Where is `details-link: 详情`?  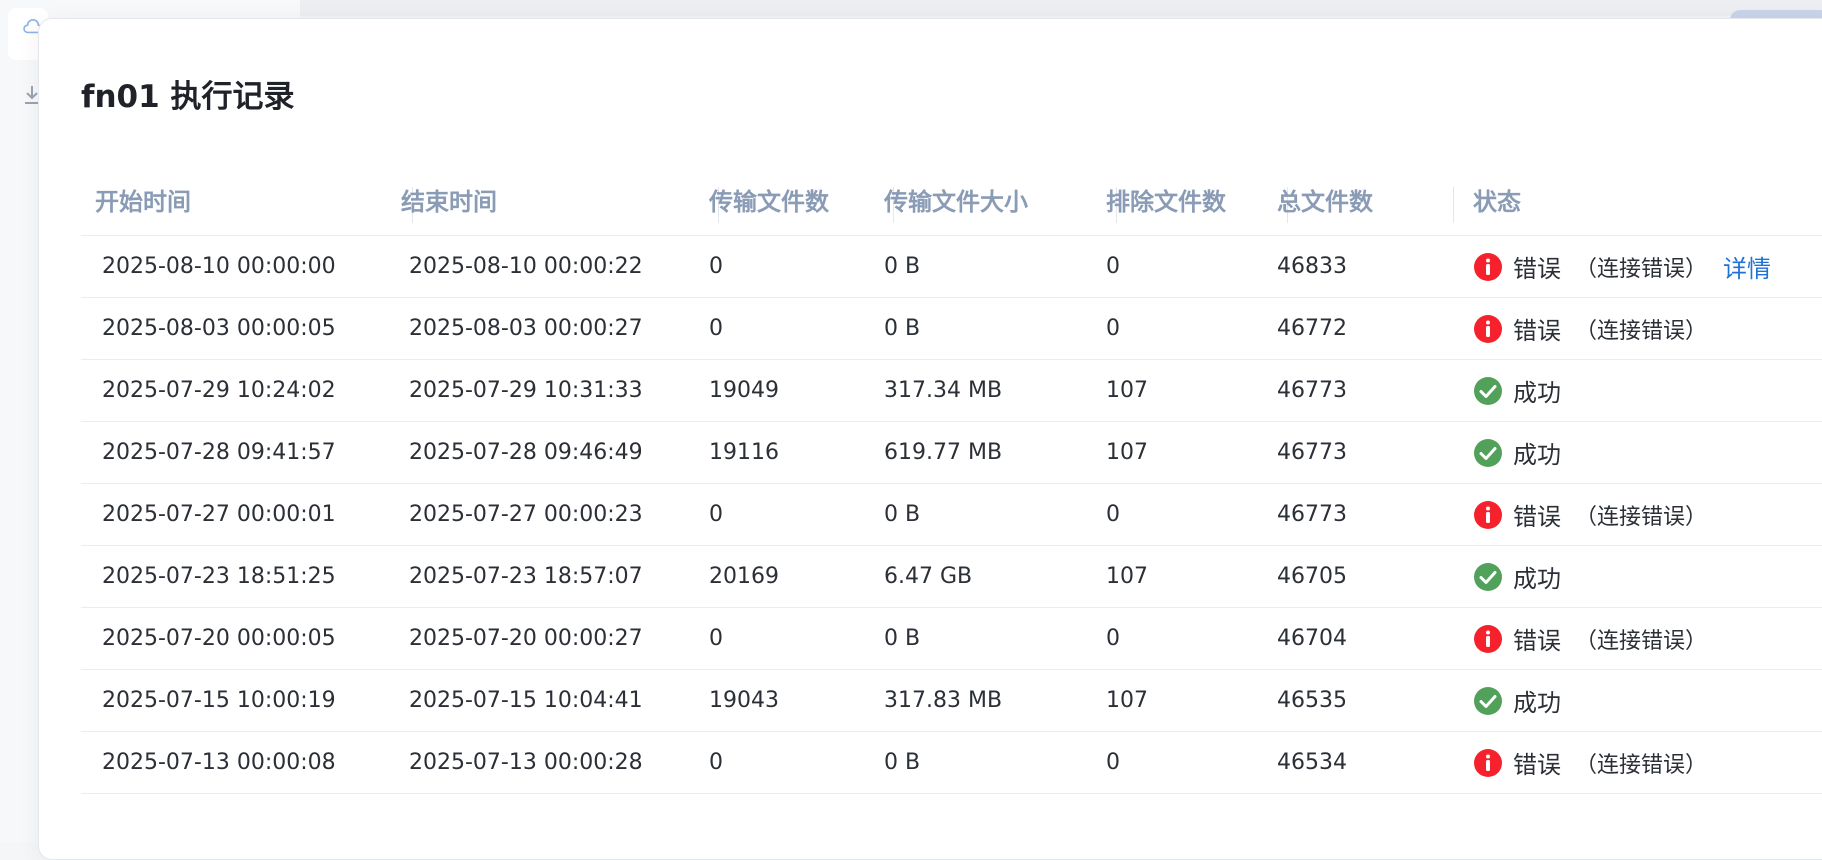
details-link: 详情 is located at coordinates (1747, 266).